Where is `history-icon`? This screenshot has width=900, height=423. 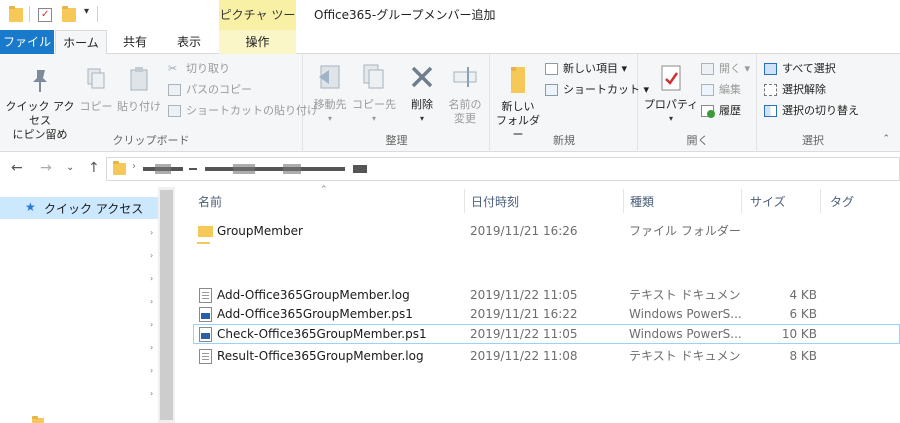
history-icon is located at coordinates (708, 111).